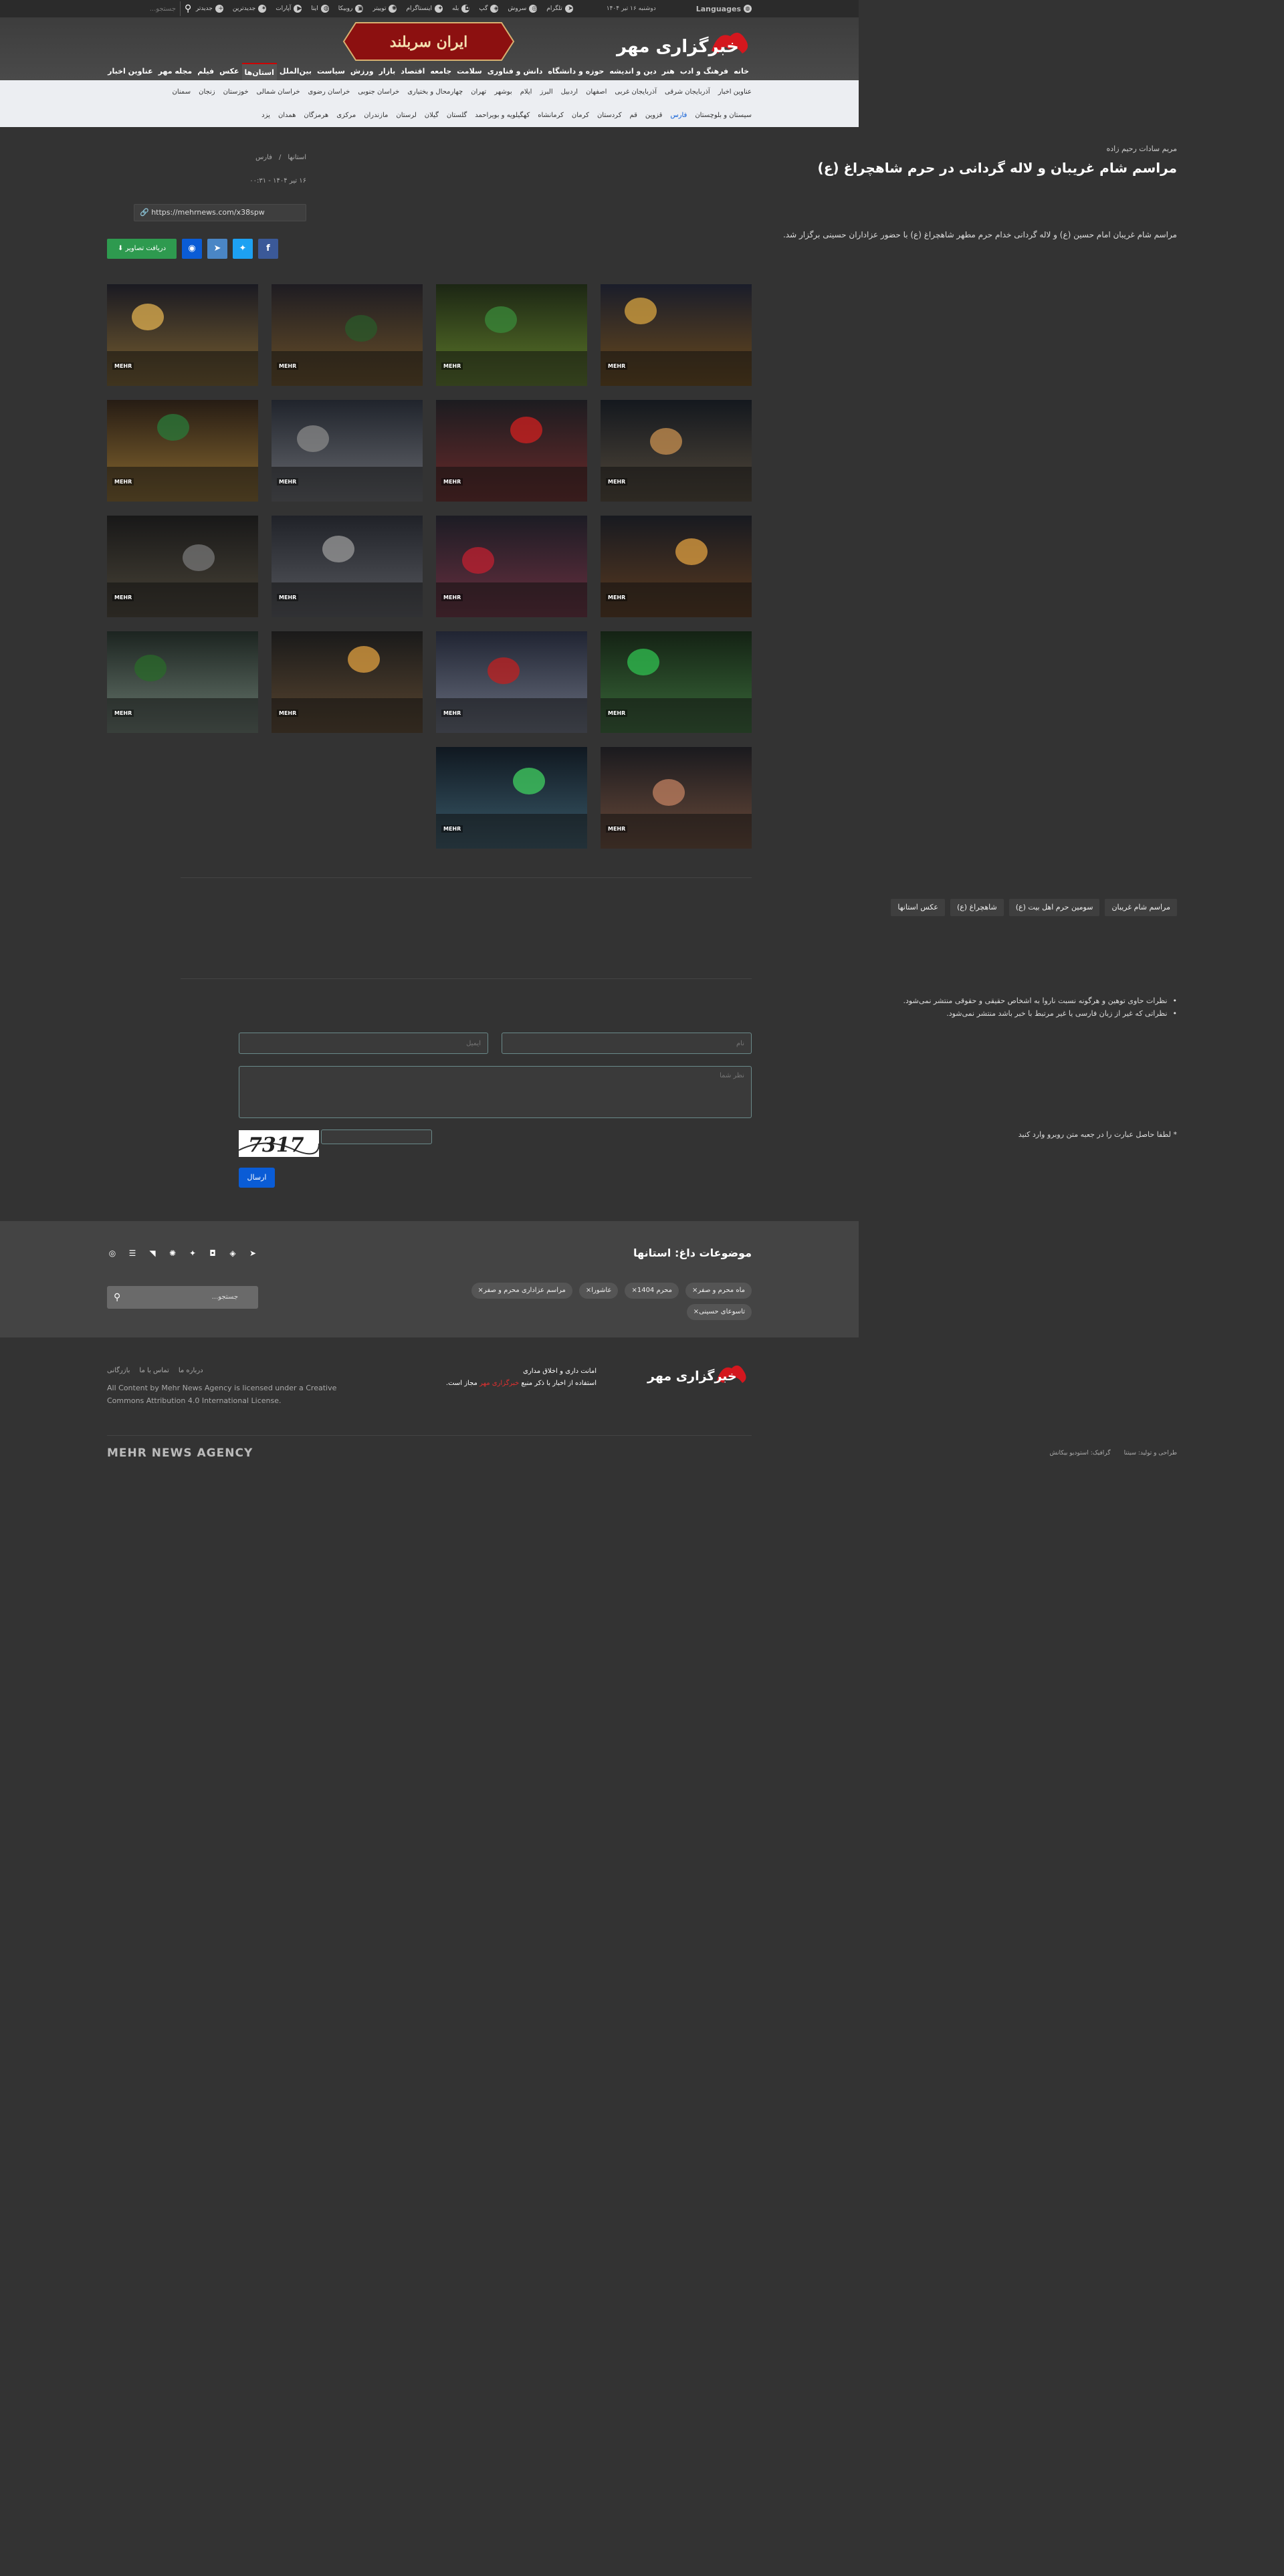  I want to click on twitter-share-button: ✦, so click(243, 249).